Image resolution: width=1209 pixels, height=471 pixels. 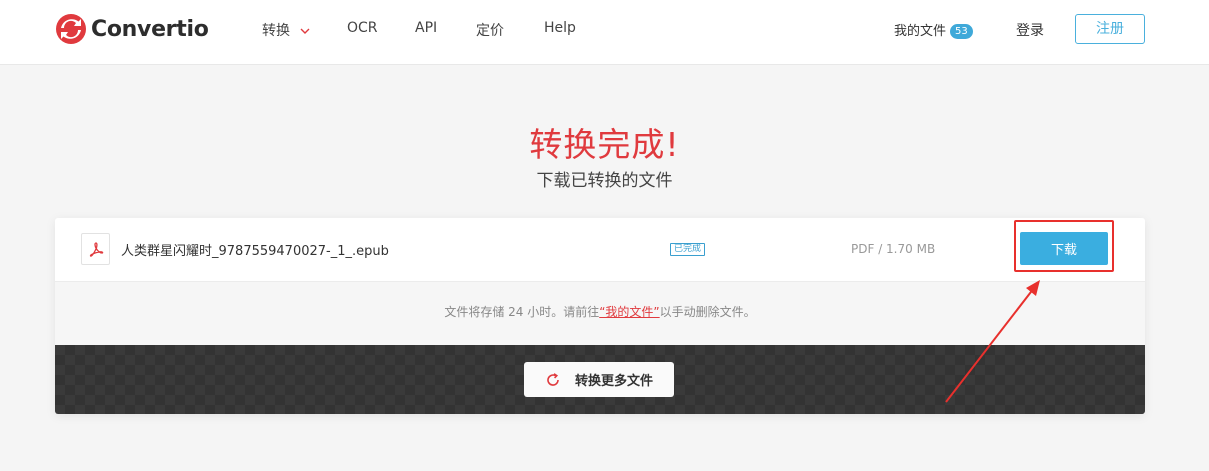 I want to click on nav-convert: 转换, so click(x=286, y=30).